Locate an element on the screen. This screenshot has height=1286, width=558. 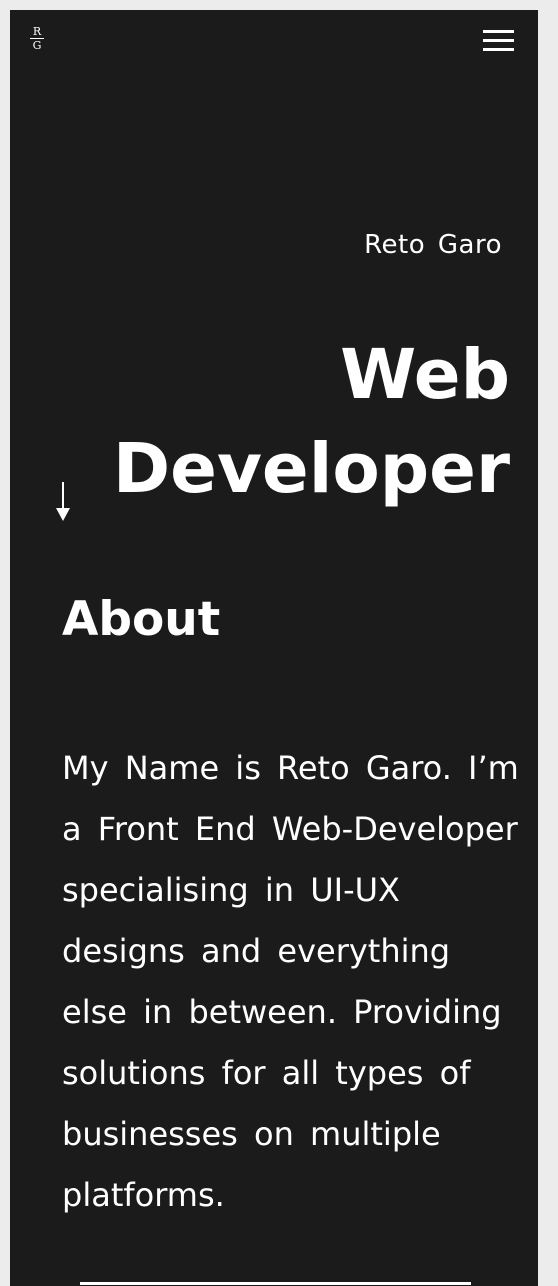
logo: R G is located at coordinates (37, 38).